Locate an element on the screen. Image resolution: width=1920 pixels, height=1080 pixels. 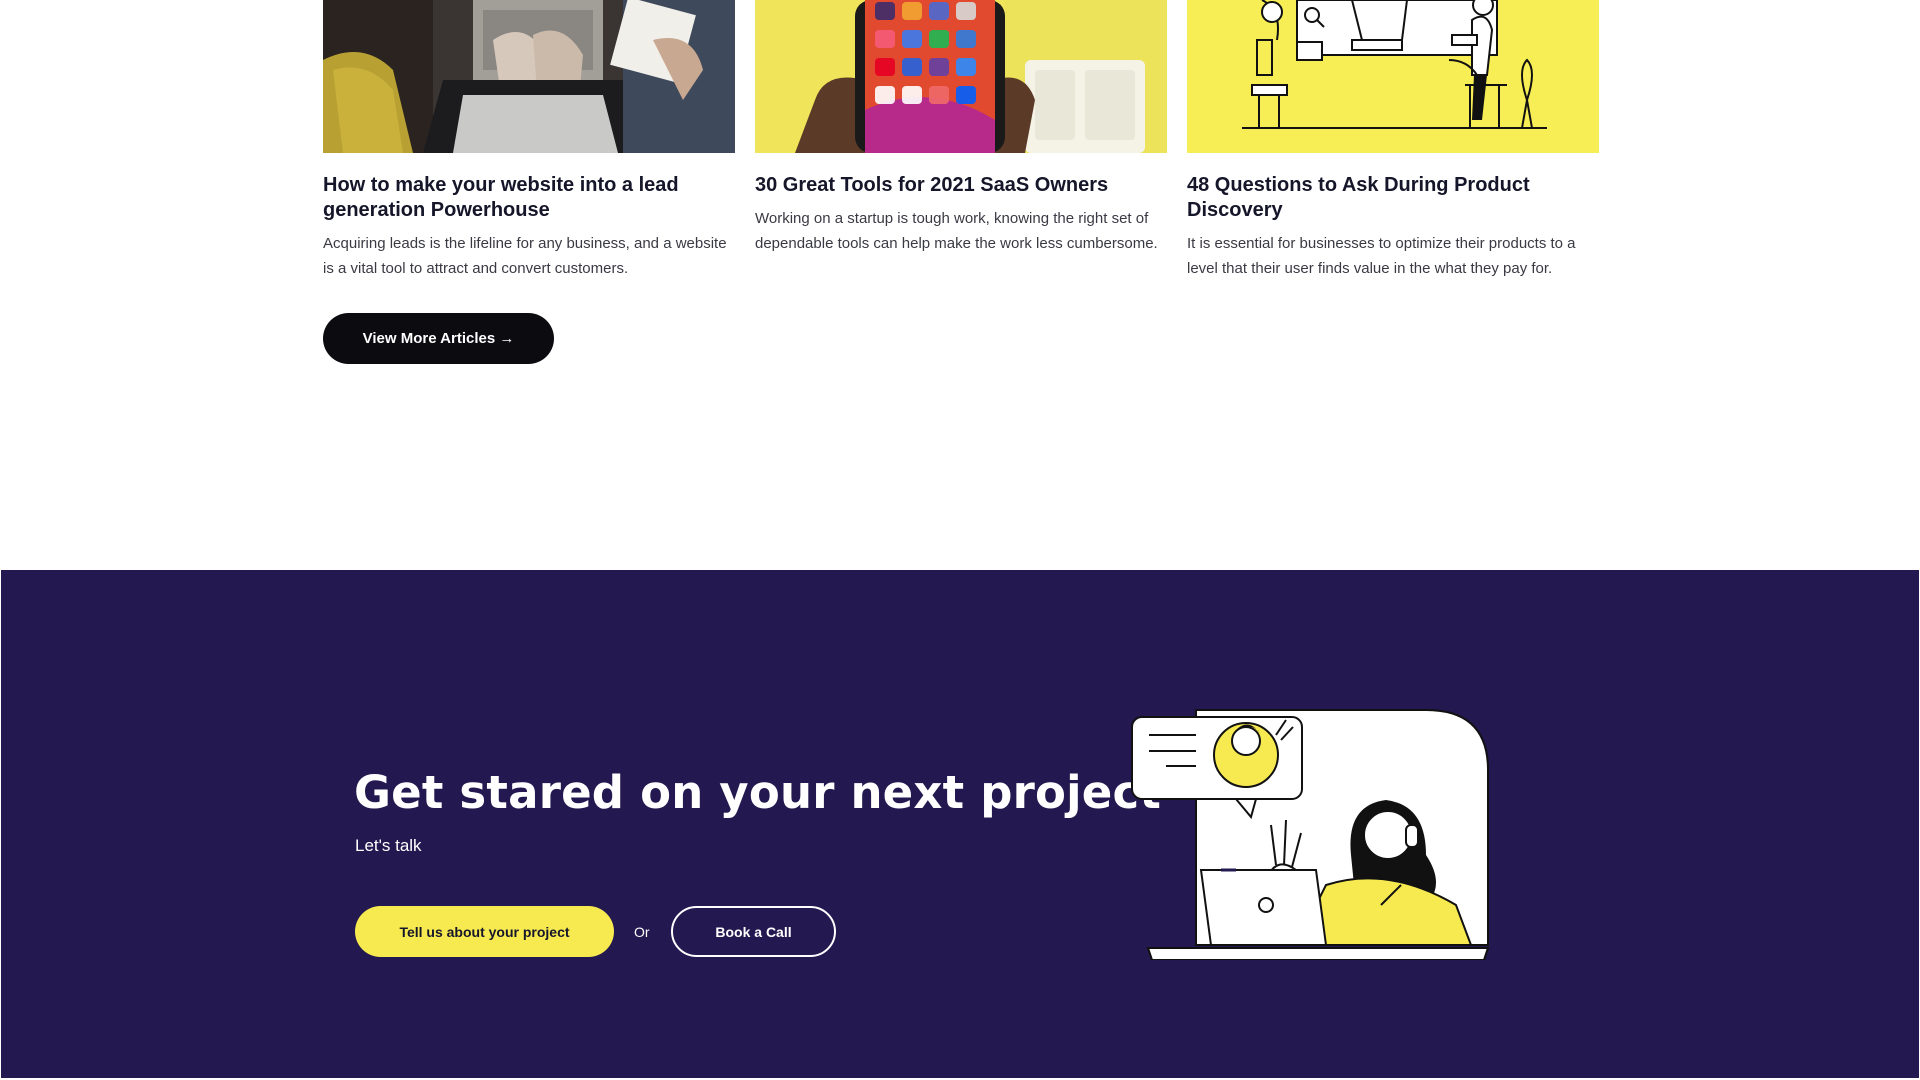
or-label: Or is located at coordinates (642, 932).